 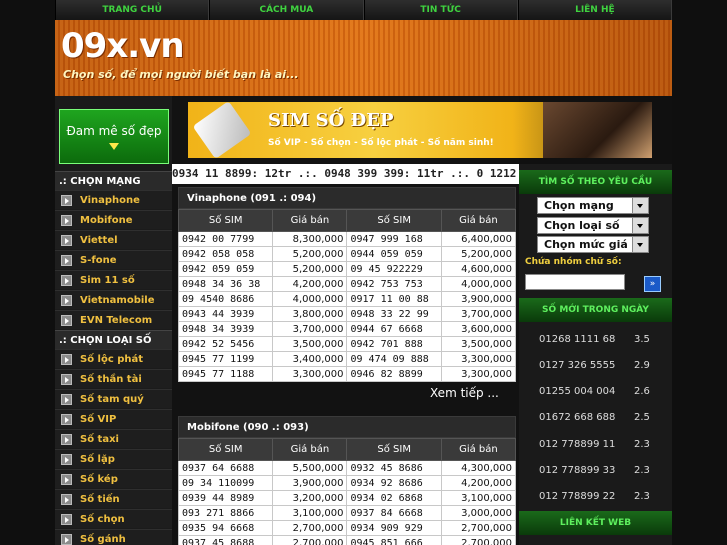 What do you see at coordinates (225, 239) in the screenshot?
I see `sim-number: 0942 00 7799` at bounding box center [225, 239].